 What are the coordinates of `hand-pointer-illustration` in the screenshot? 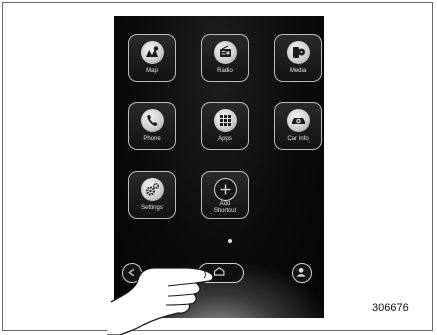 It's located at (160, 301).